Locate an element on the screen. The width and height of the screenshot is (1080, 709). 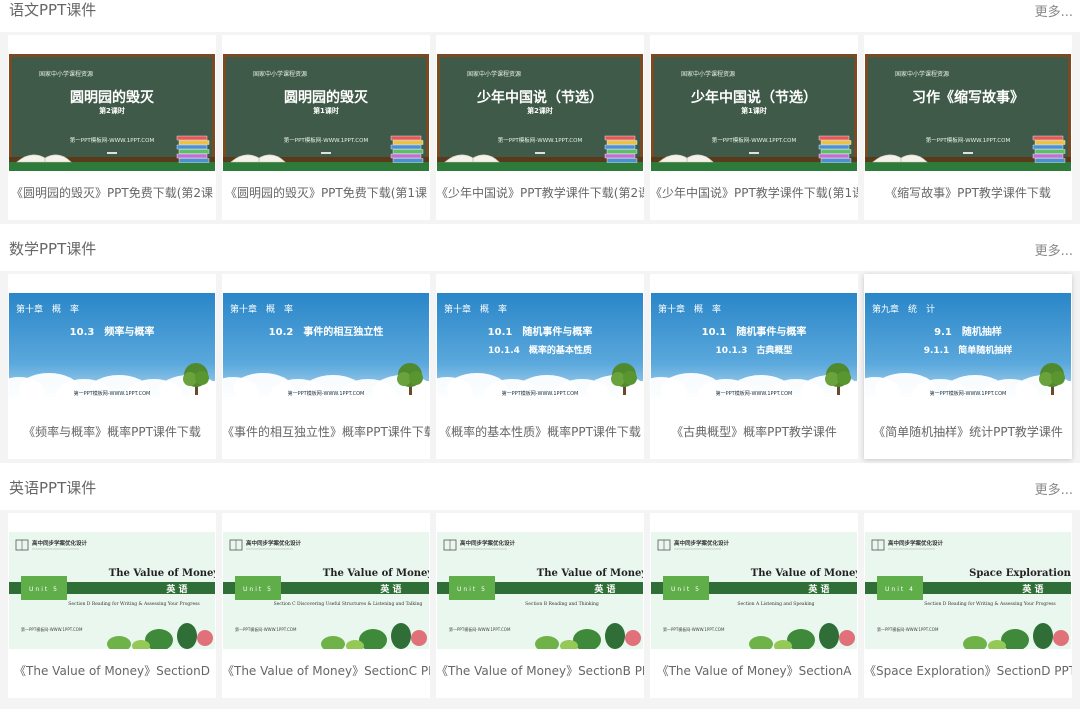
course-caption: 《少年中国说》PPT教学课件下载(第1课 is located at coordinates (754, 193).